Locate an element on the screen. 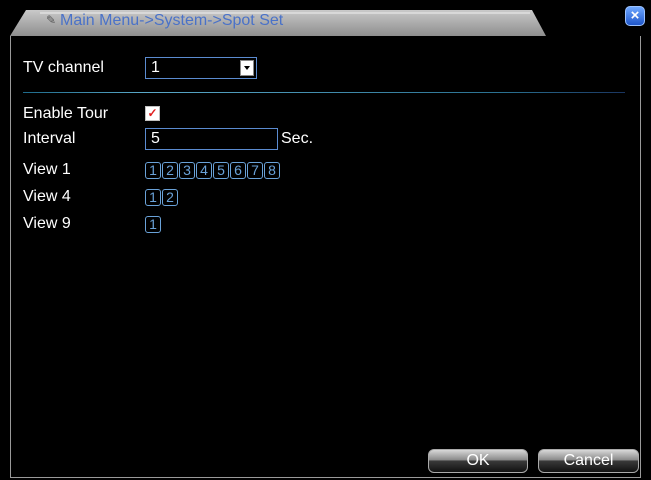 The image size is (651, 480). view9-buttons: 1 is located at coordinates (153, 225).